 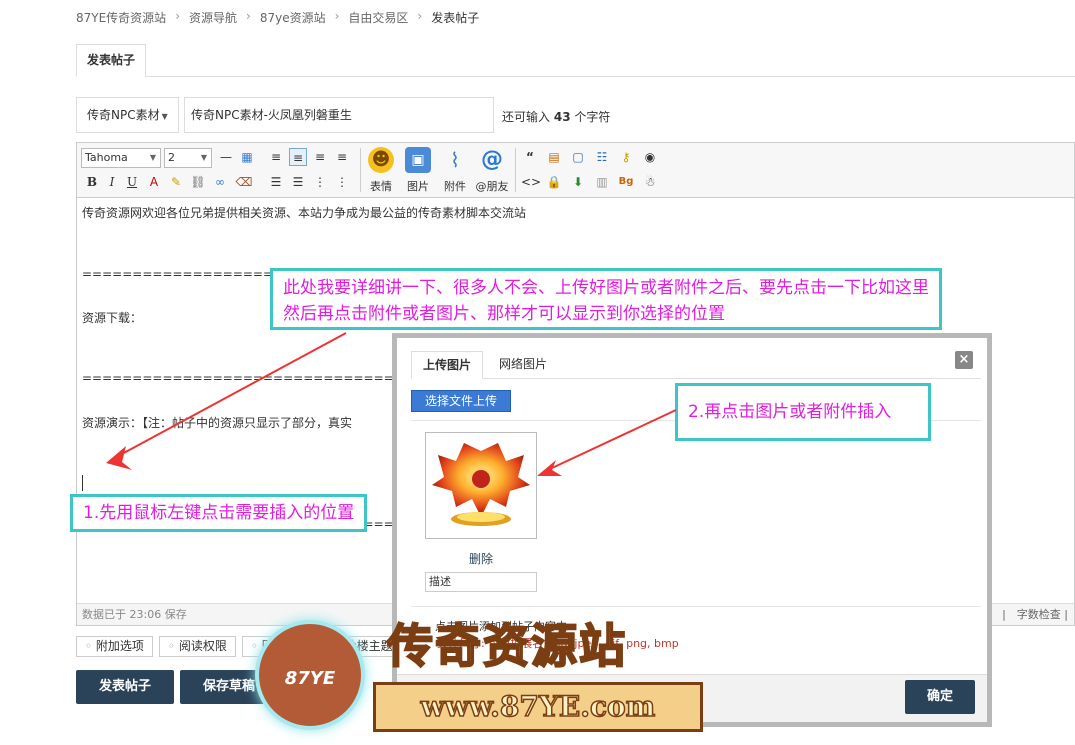 What do you see at coordinates (506, 646) in the screenshot?
I see `watermark-title: 传奇资源站` at bounding box center [506, 646].